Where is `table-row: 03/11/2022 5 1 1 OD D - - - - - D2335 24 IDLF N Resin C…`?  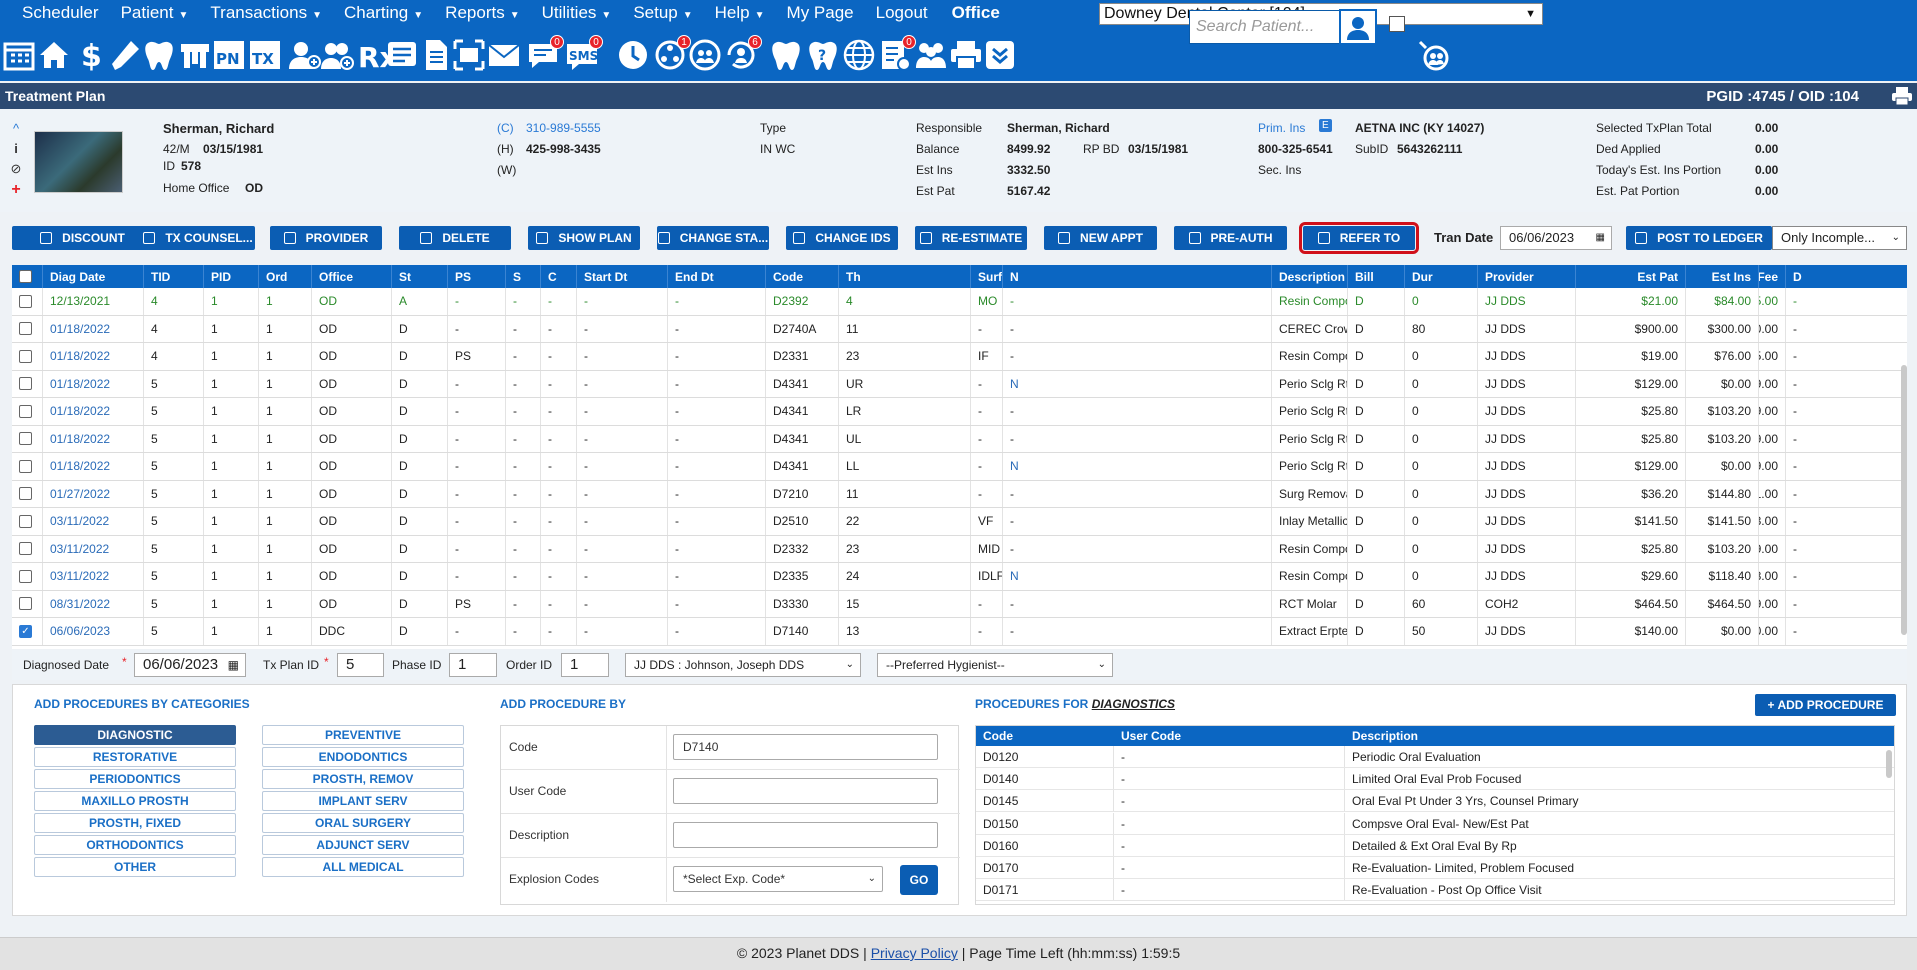
table-row: 03/11/2022 5 1 1 OD D - - - - - D2335 24 IDLF N Resin C… is located at coordinates (959, 577).